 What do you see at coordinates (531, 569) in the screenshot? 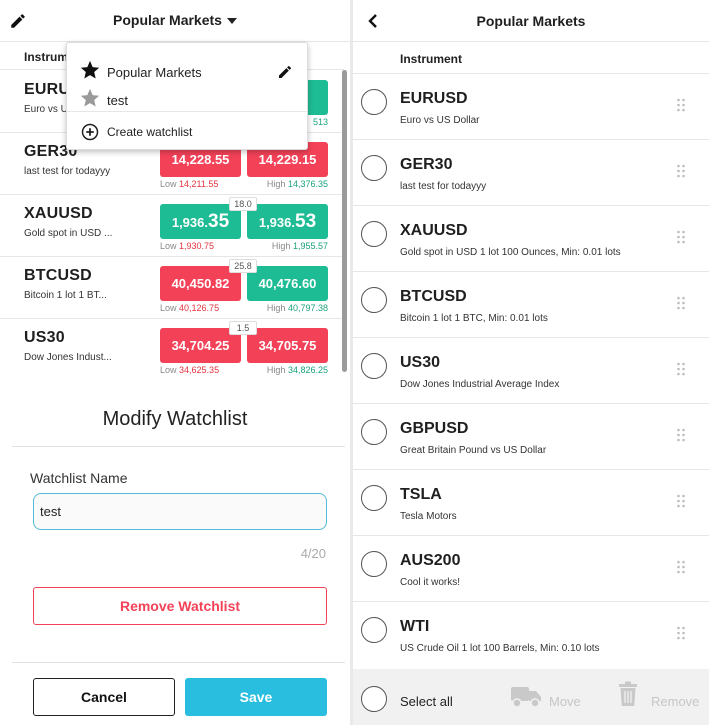
I see `list-item: AUS200 Cool it works!` at bounding box center [531, 569].